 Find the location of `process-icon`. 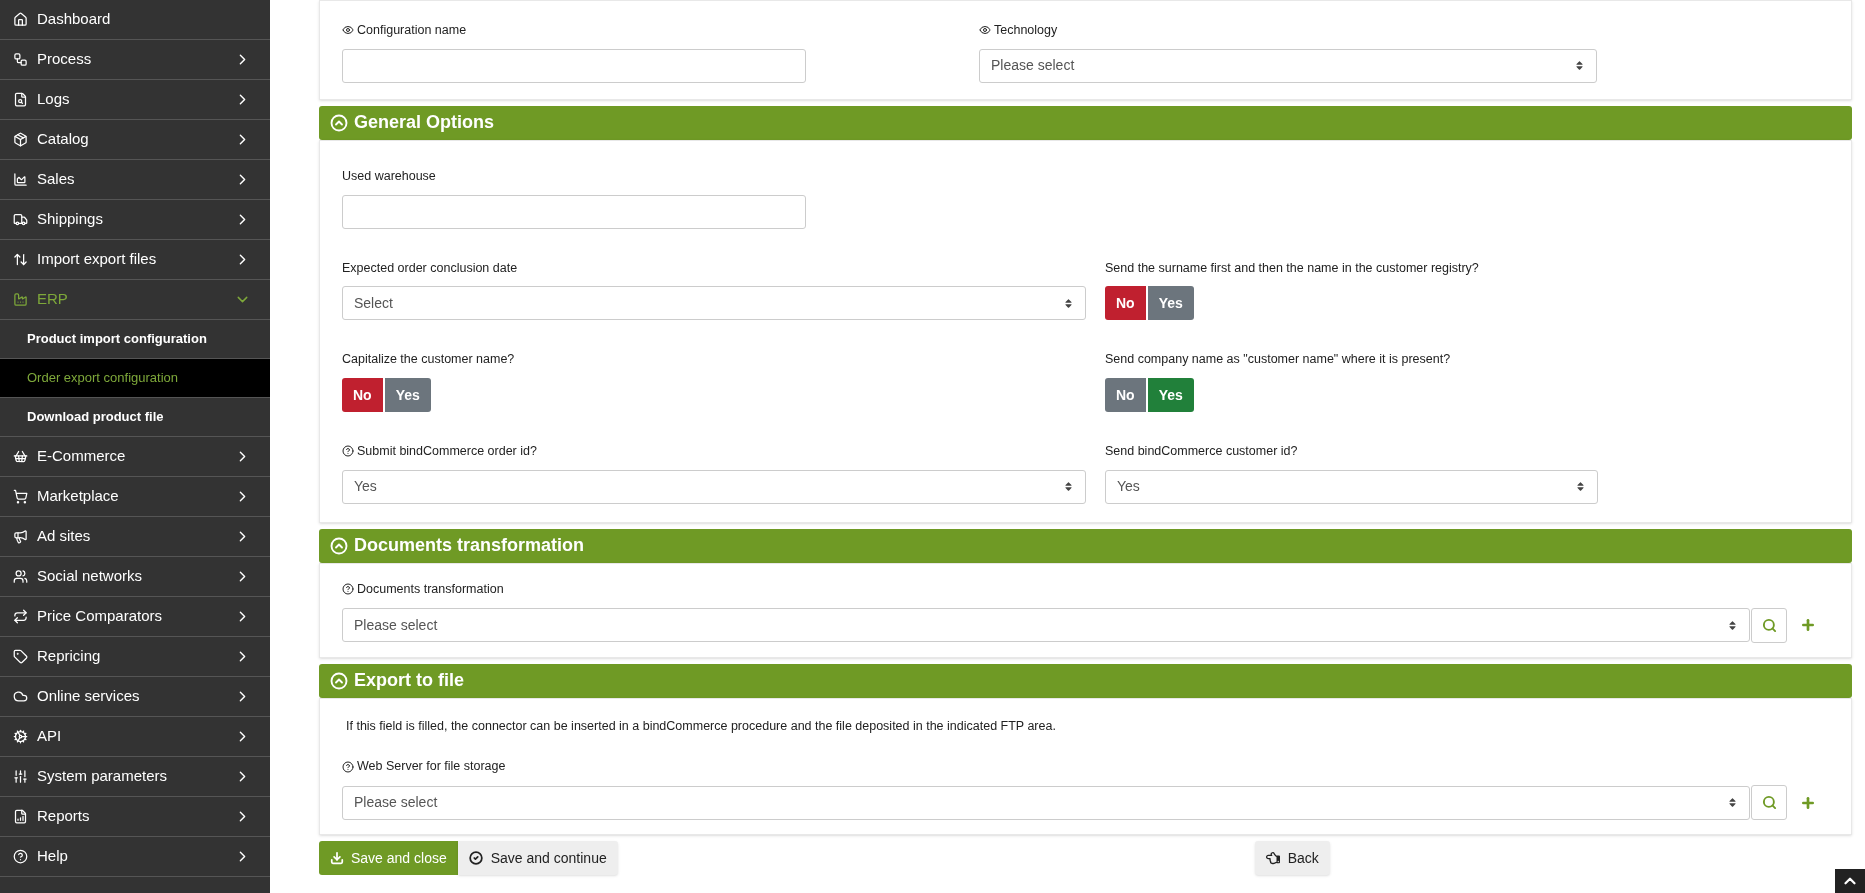

process-icon is located at coordinates (20, 59).